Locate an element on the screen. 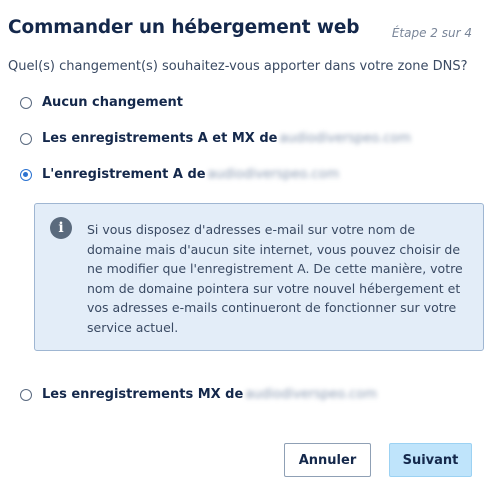 This screenshot has height=485, width=502. radio-mx-record is located at coordinates (26, 394).